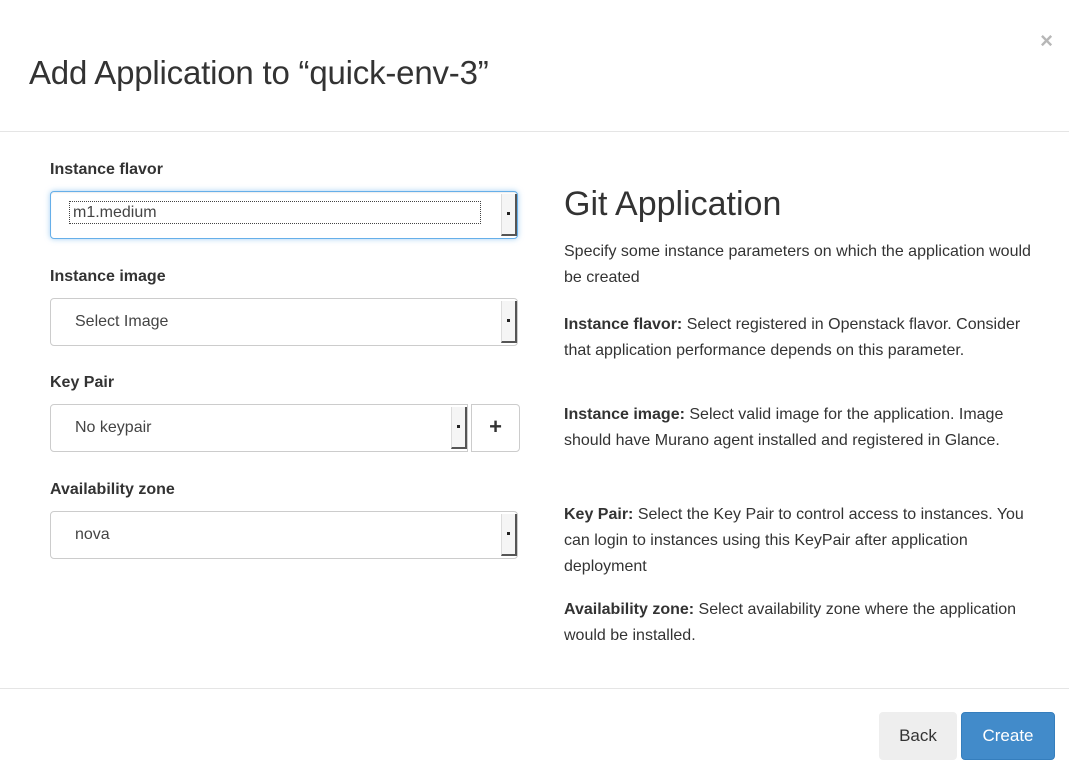  I want to click on plus-icon: +, so click(495, 426).